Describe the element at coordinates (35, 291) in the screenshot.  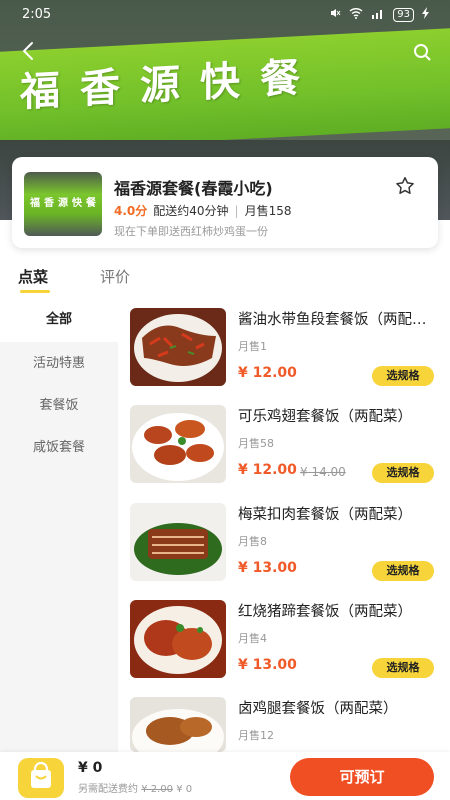
I see `active-tab-indicator` at that location.